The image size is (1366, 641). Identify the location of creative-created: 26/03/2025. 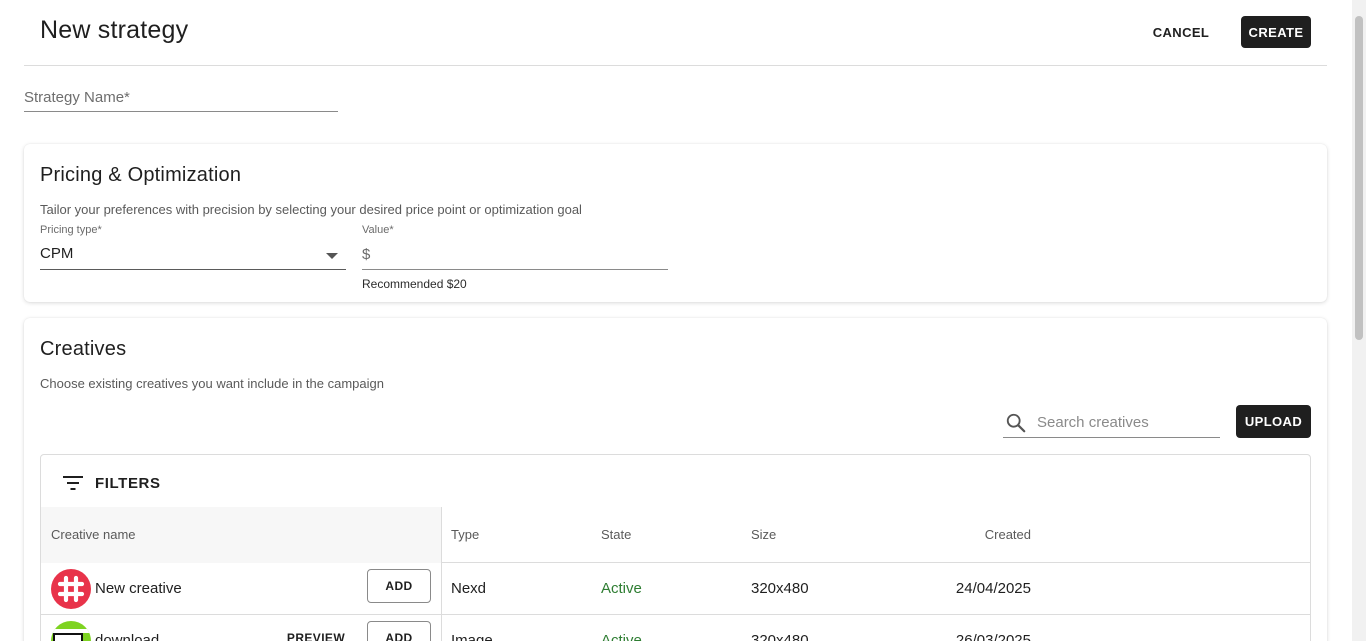
(993, 636).